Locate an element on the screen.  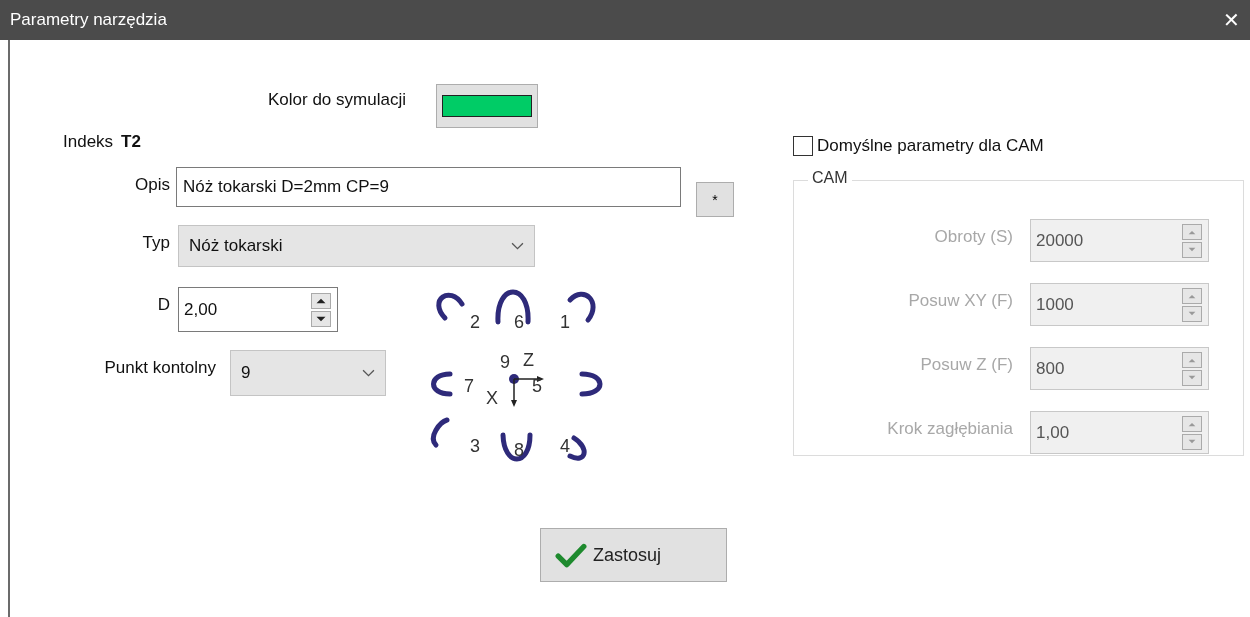
description-field: Nóż tokarski D=2mm CP=9 is located at coordinates (428, 187).